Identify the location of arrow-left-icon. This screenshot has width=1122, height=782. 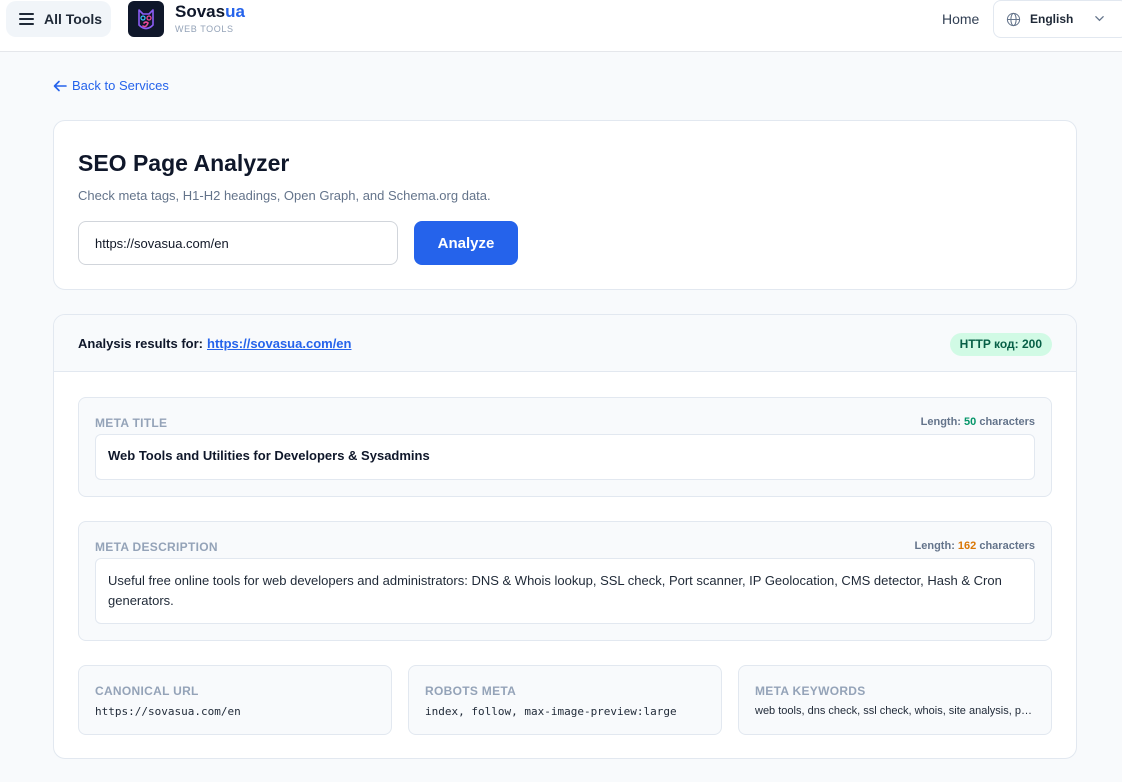
(60, 85).